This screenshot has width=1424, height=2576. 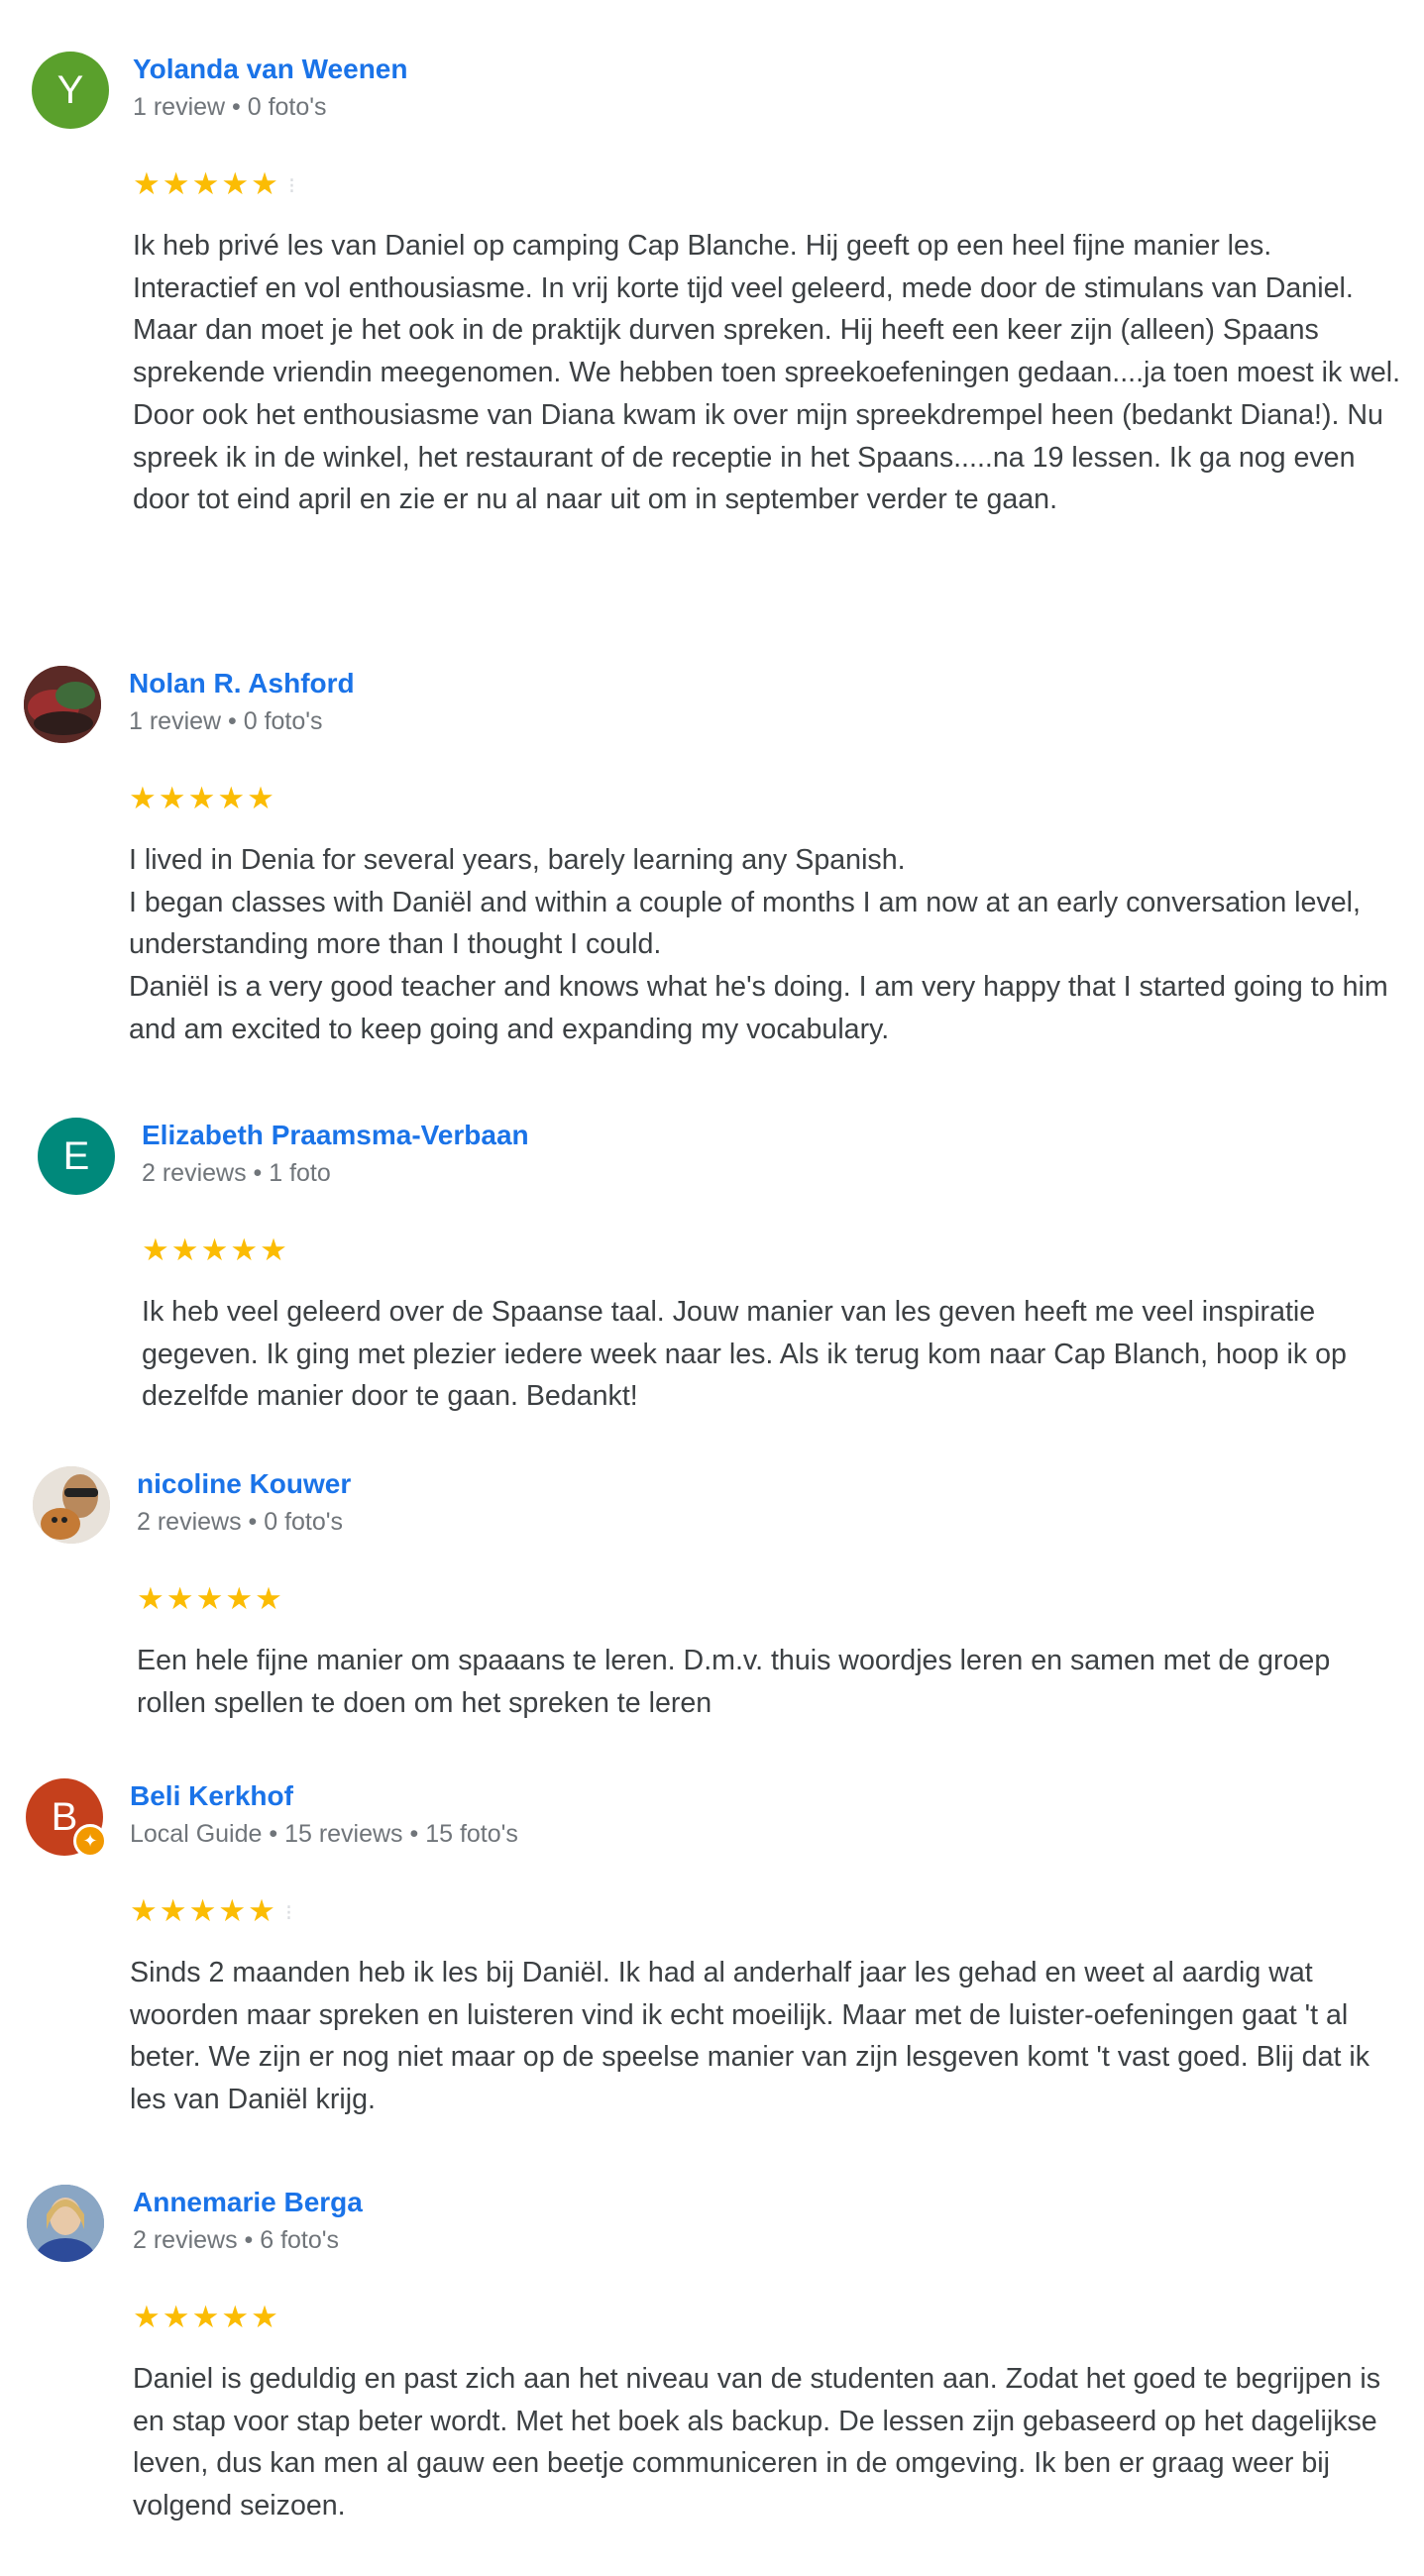 I want to click on avatar: E, so click(x=76, y=1156).